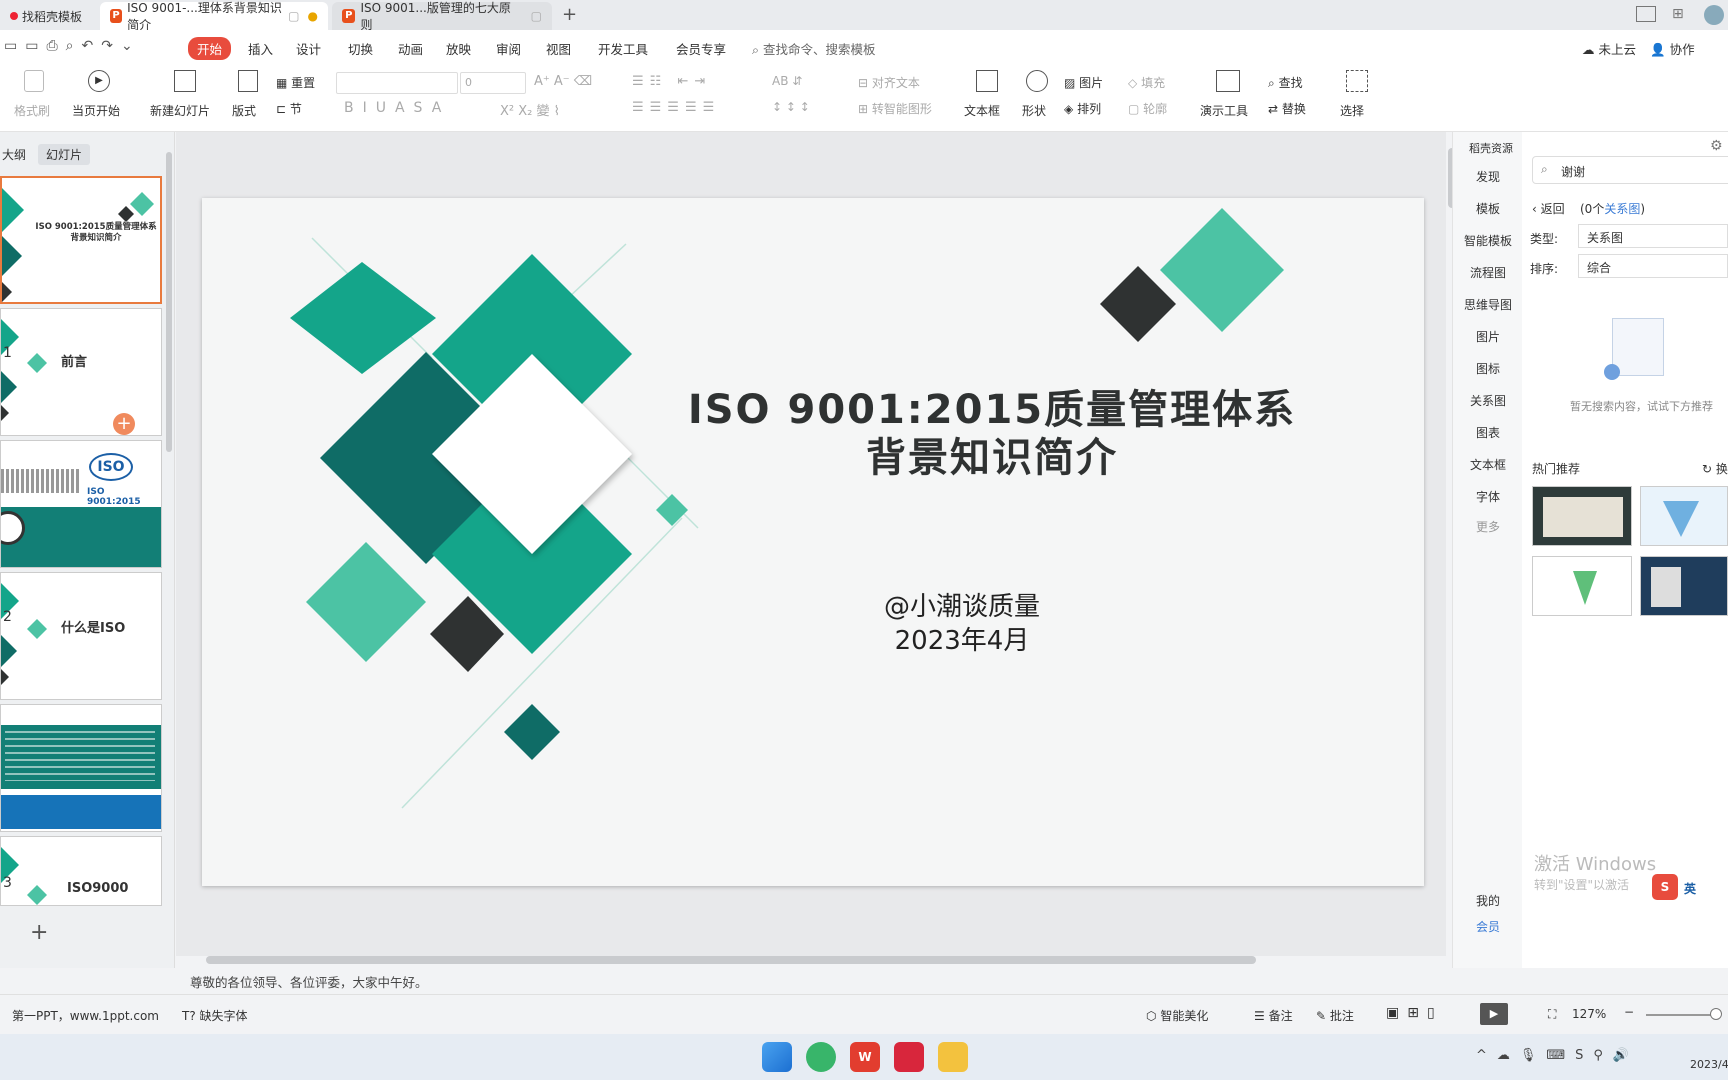 This screenshot has height=1080, width=1728. What do you see at coordinates (895, 108) in the screenshot?
I see `smart-shape-button: ⊞ 转智能图形` at bounding box center [895, 108].